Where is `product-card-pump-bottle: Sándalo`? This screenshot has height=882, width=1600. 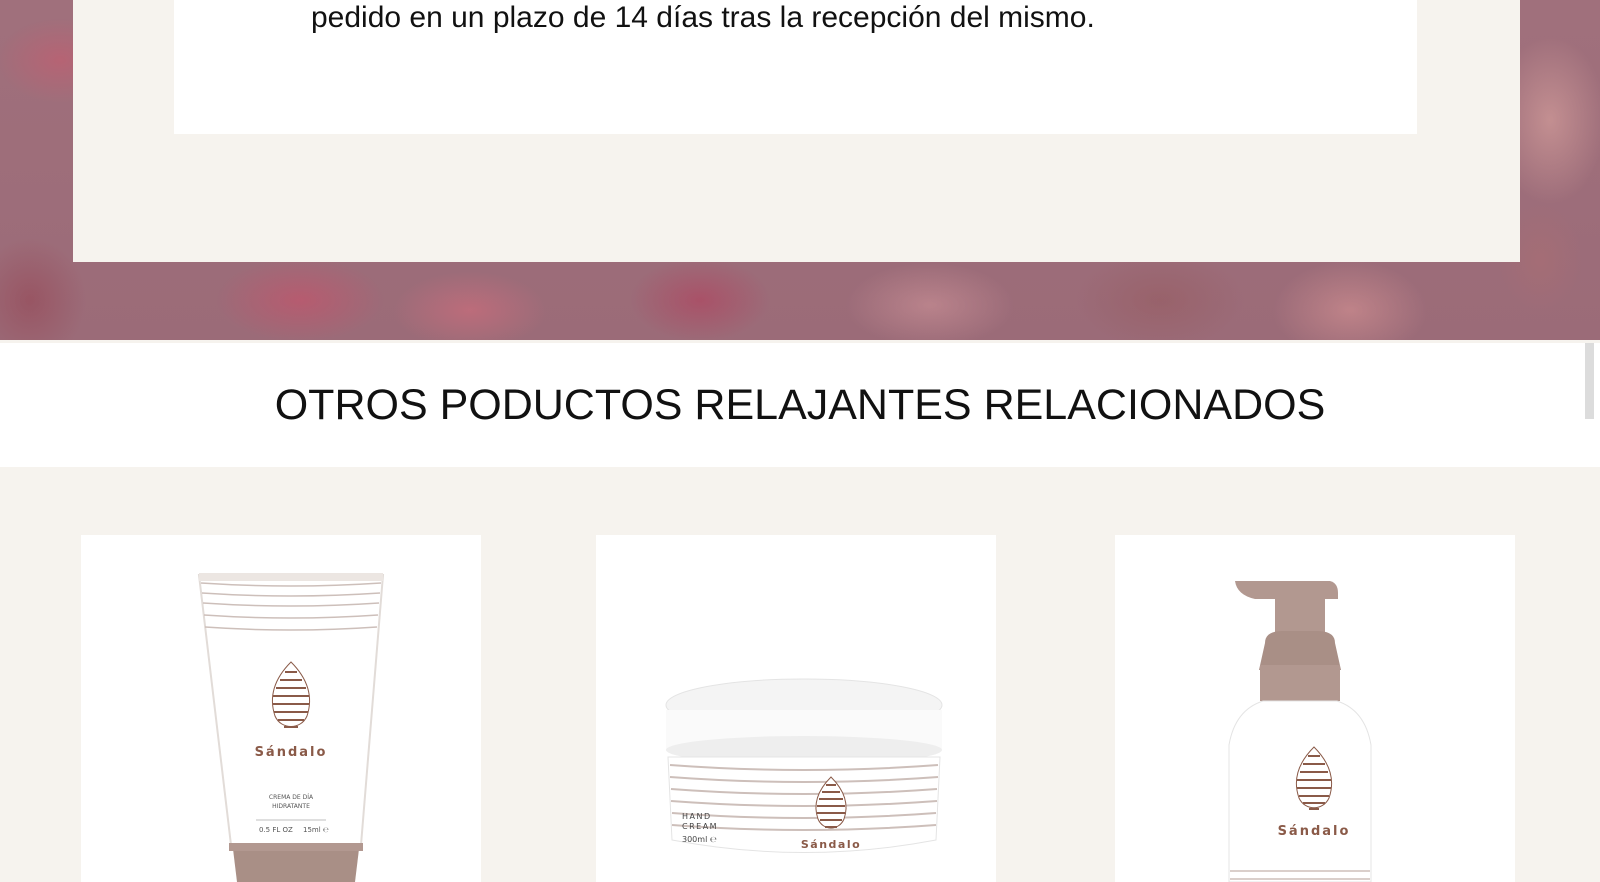 product-card-pump-bottle: Sándalo is located at coordinates (1315, 708).